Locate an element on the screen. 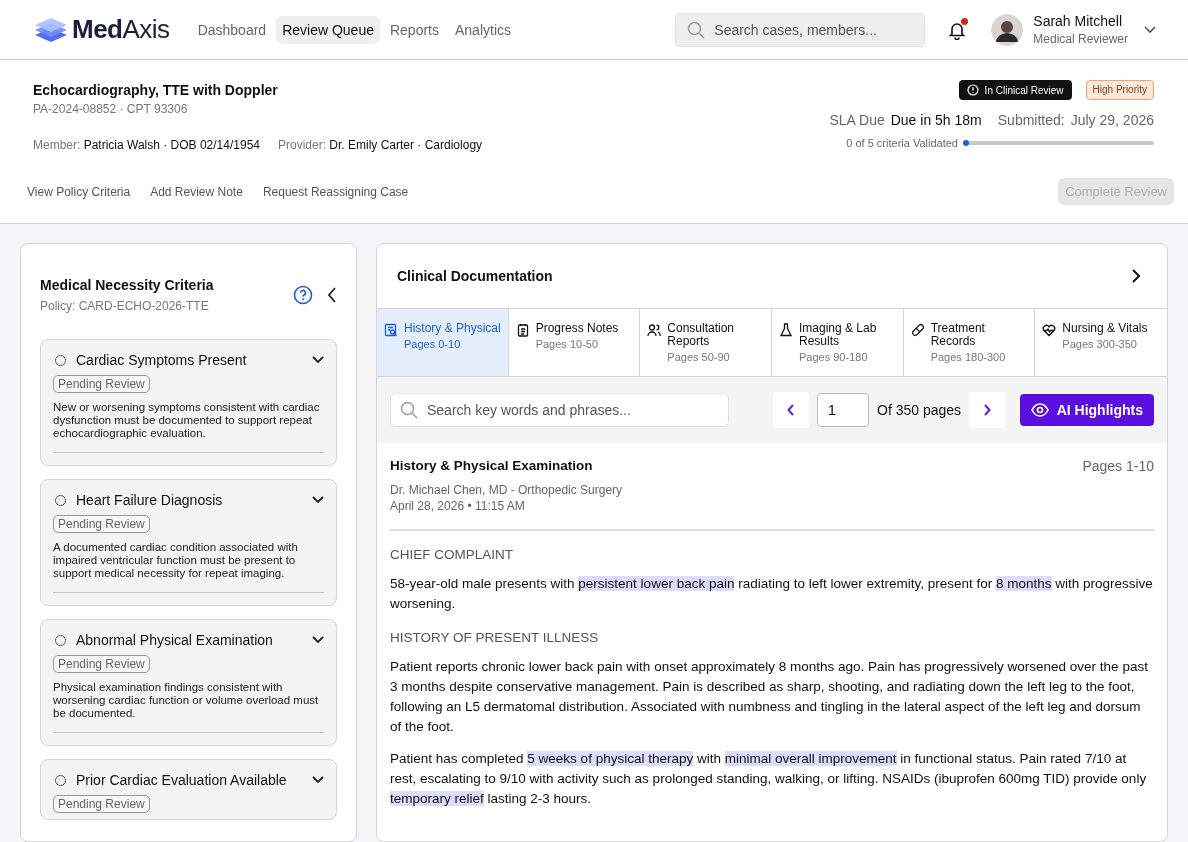 The width and height of the screenshot is (1188, 842). nav-tab: Reports is located at coordinates (414, 29).